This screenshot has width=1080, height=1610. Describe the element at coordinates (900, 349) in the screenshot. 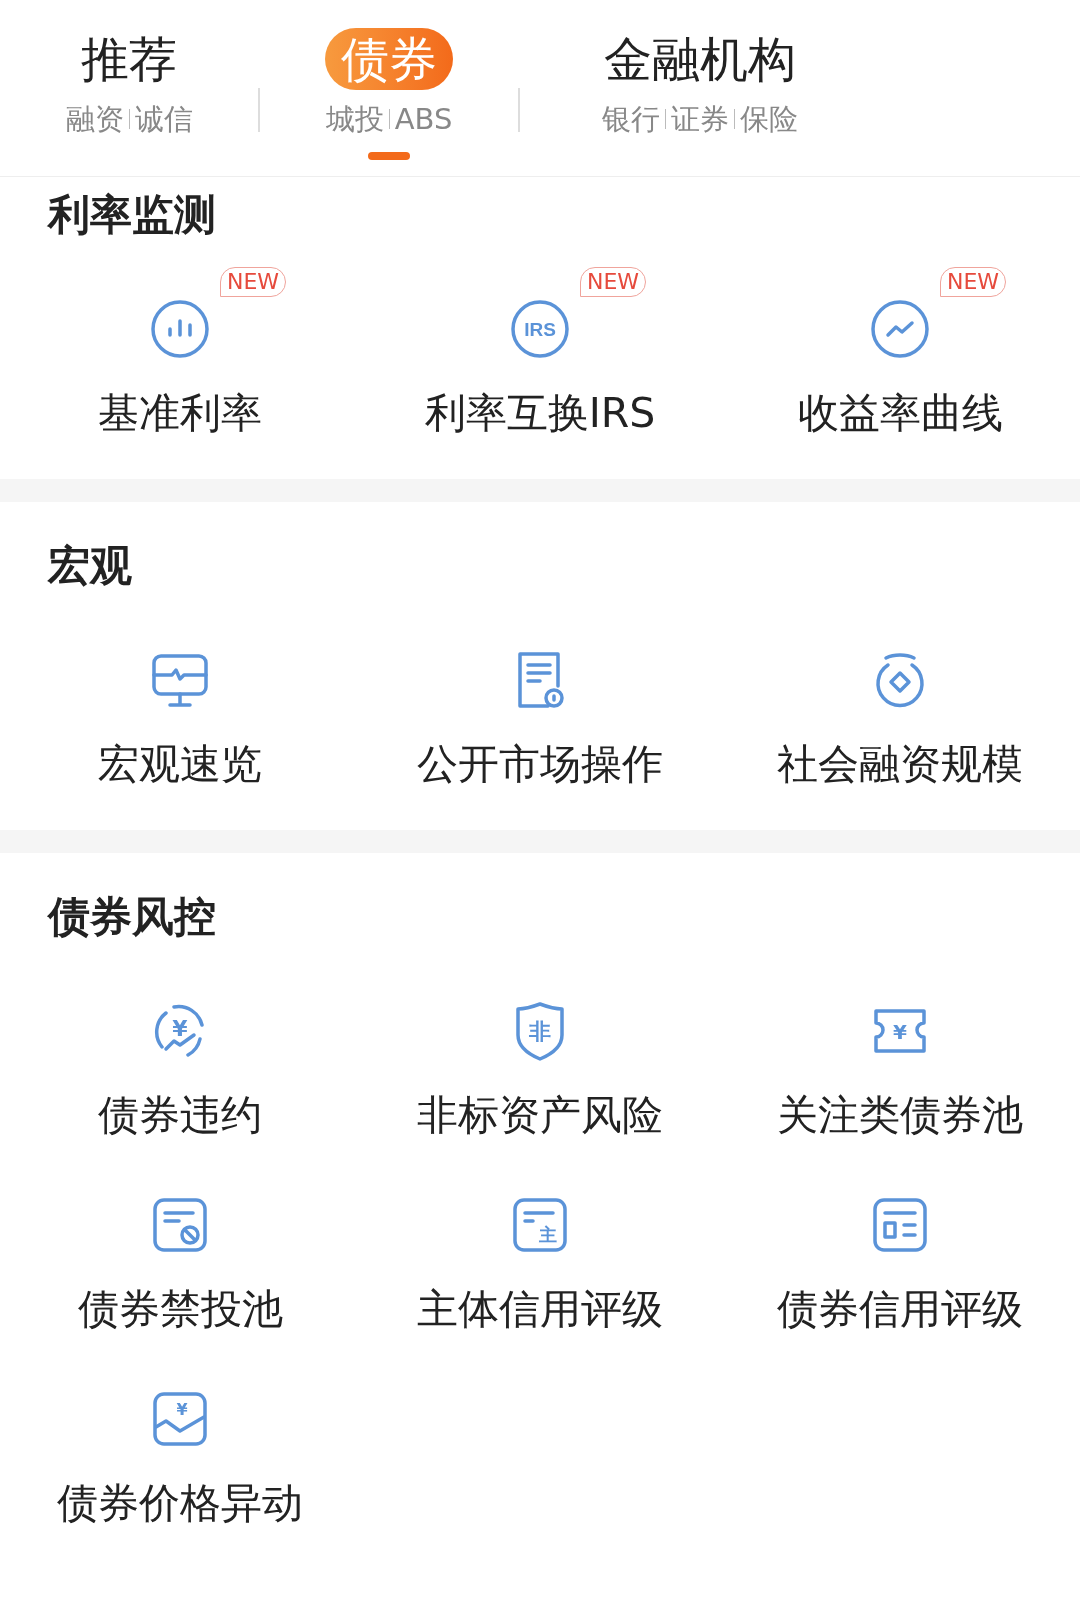

I see `menu-tile: NEW 收益率曲线` at that location.